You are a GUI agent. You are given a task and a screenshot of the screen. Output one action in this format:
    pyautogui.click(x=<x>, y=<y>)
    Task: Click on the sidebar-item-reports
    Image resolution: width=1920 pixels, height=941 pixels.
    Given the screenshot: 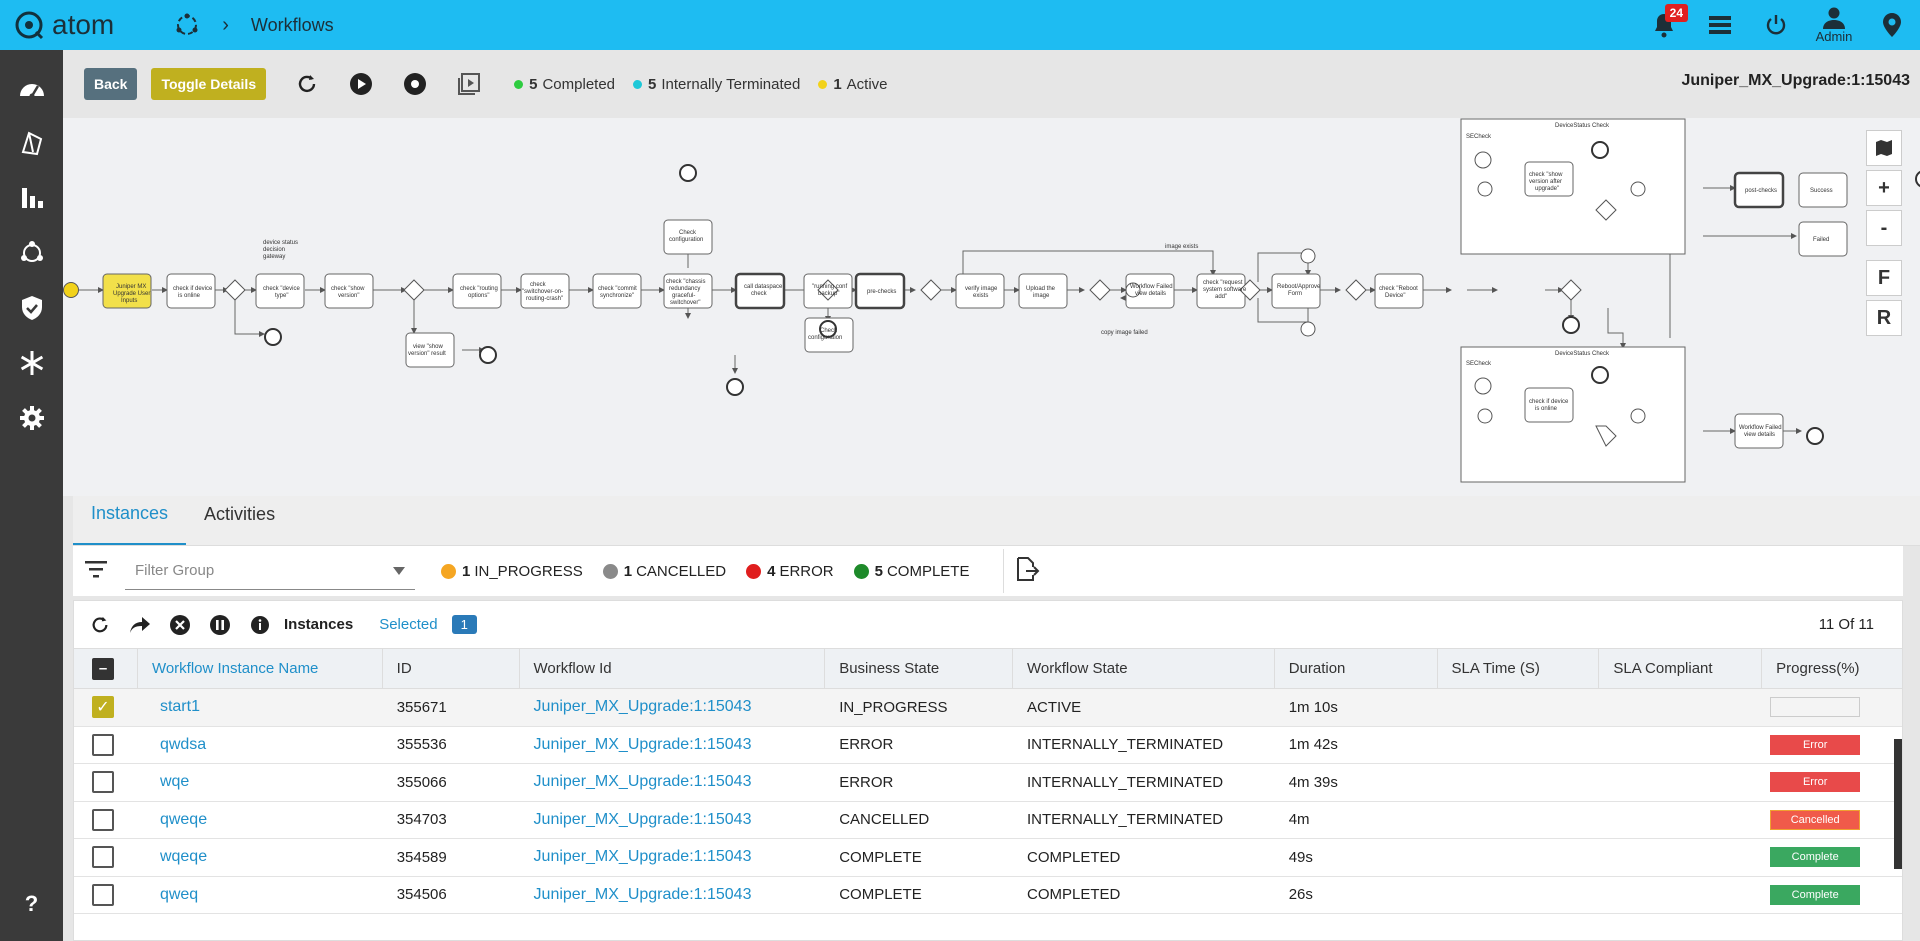 What is the action you would take?
    pyautogui.click(x=31, y=197)
    